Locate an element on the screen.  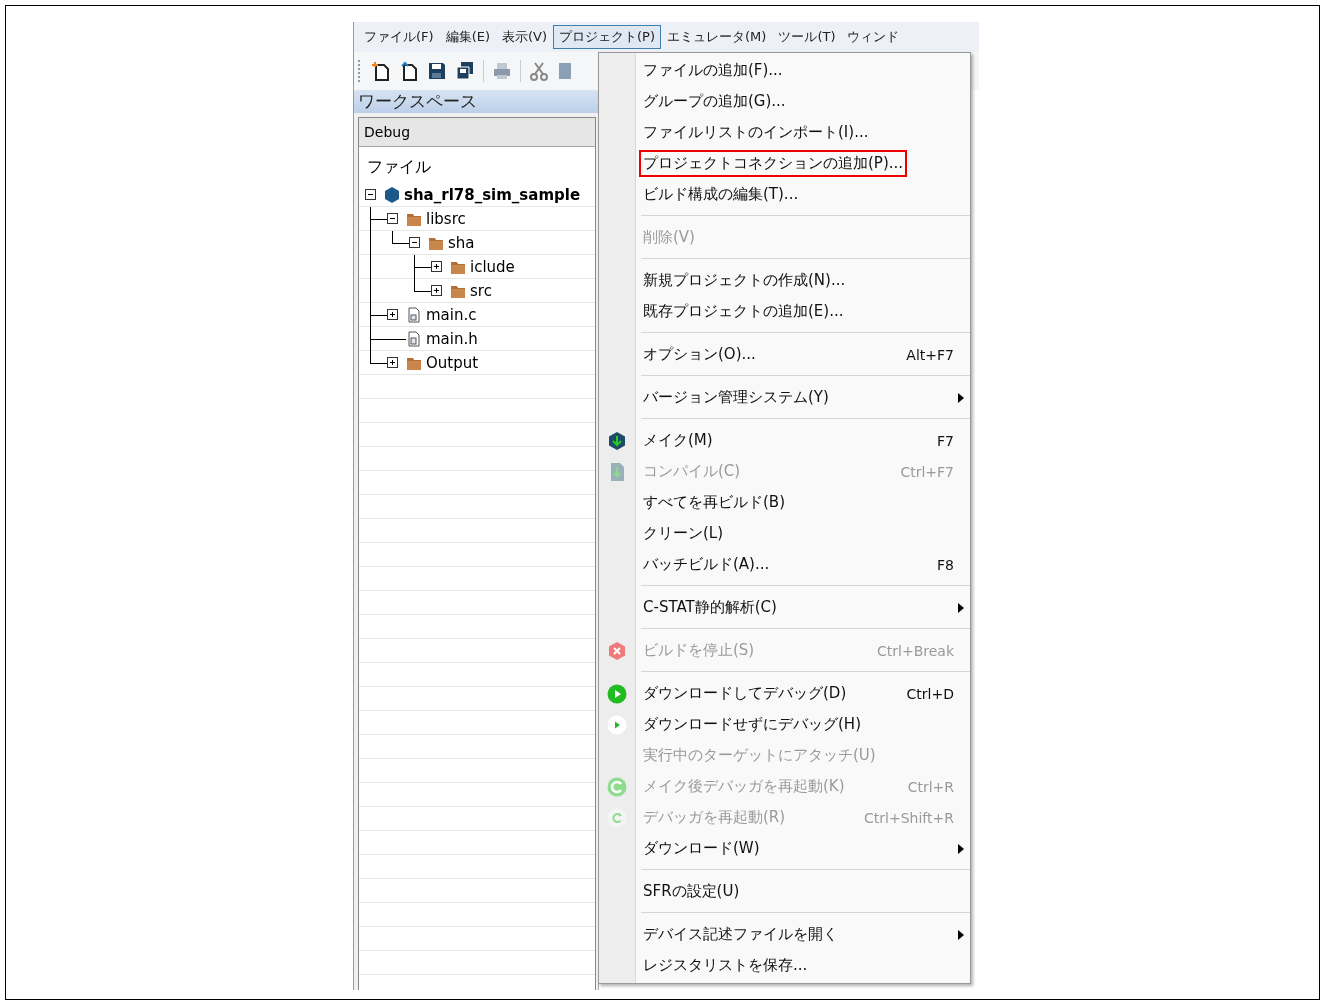
menu-item: C-STAT静的解析(C) is located at coordinates (784, 607).